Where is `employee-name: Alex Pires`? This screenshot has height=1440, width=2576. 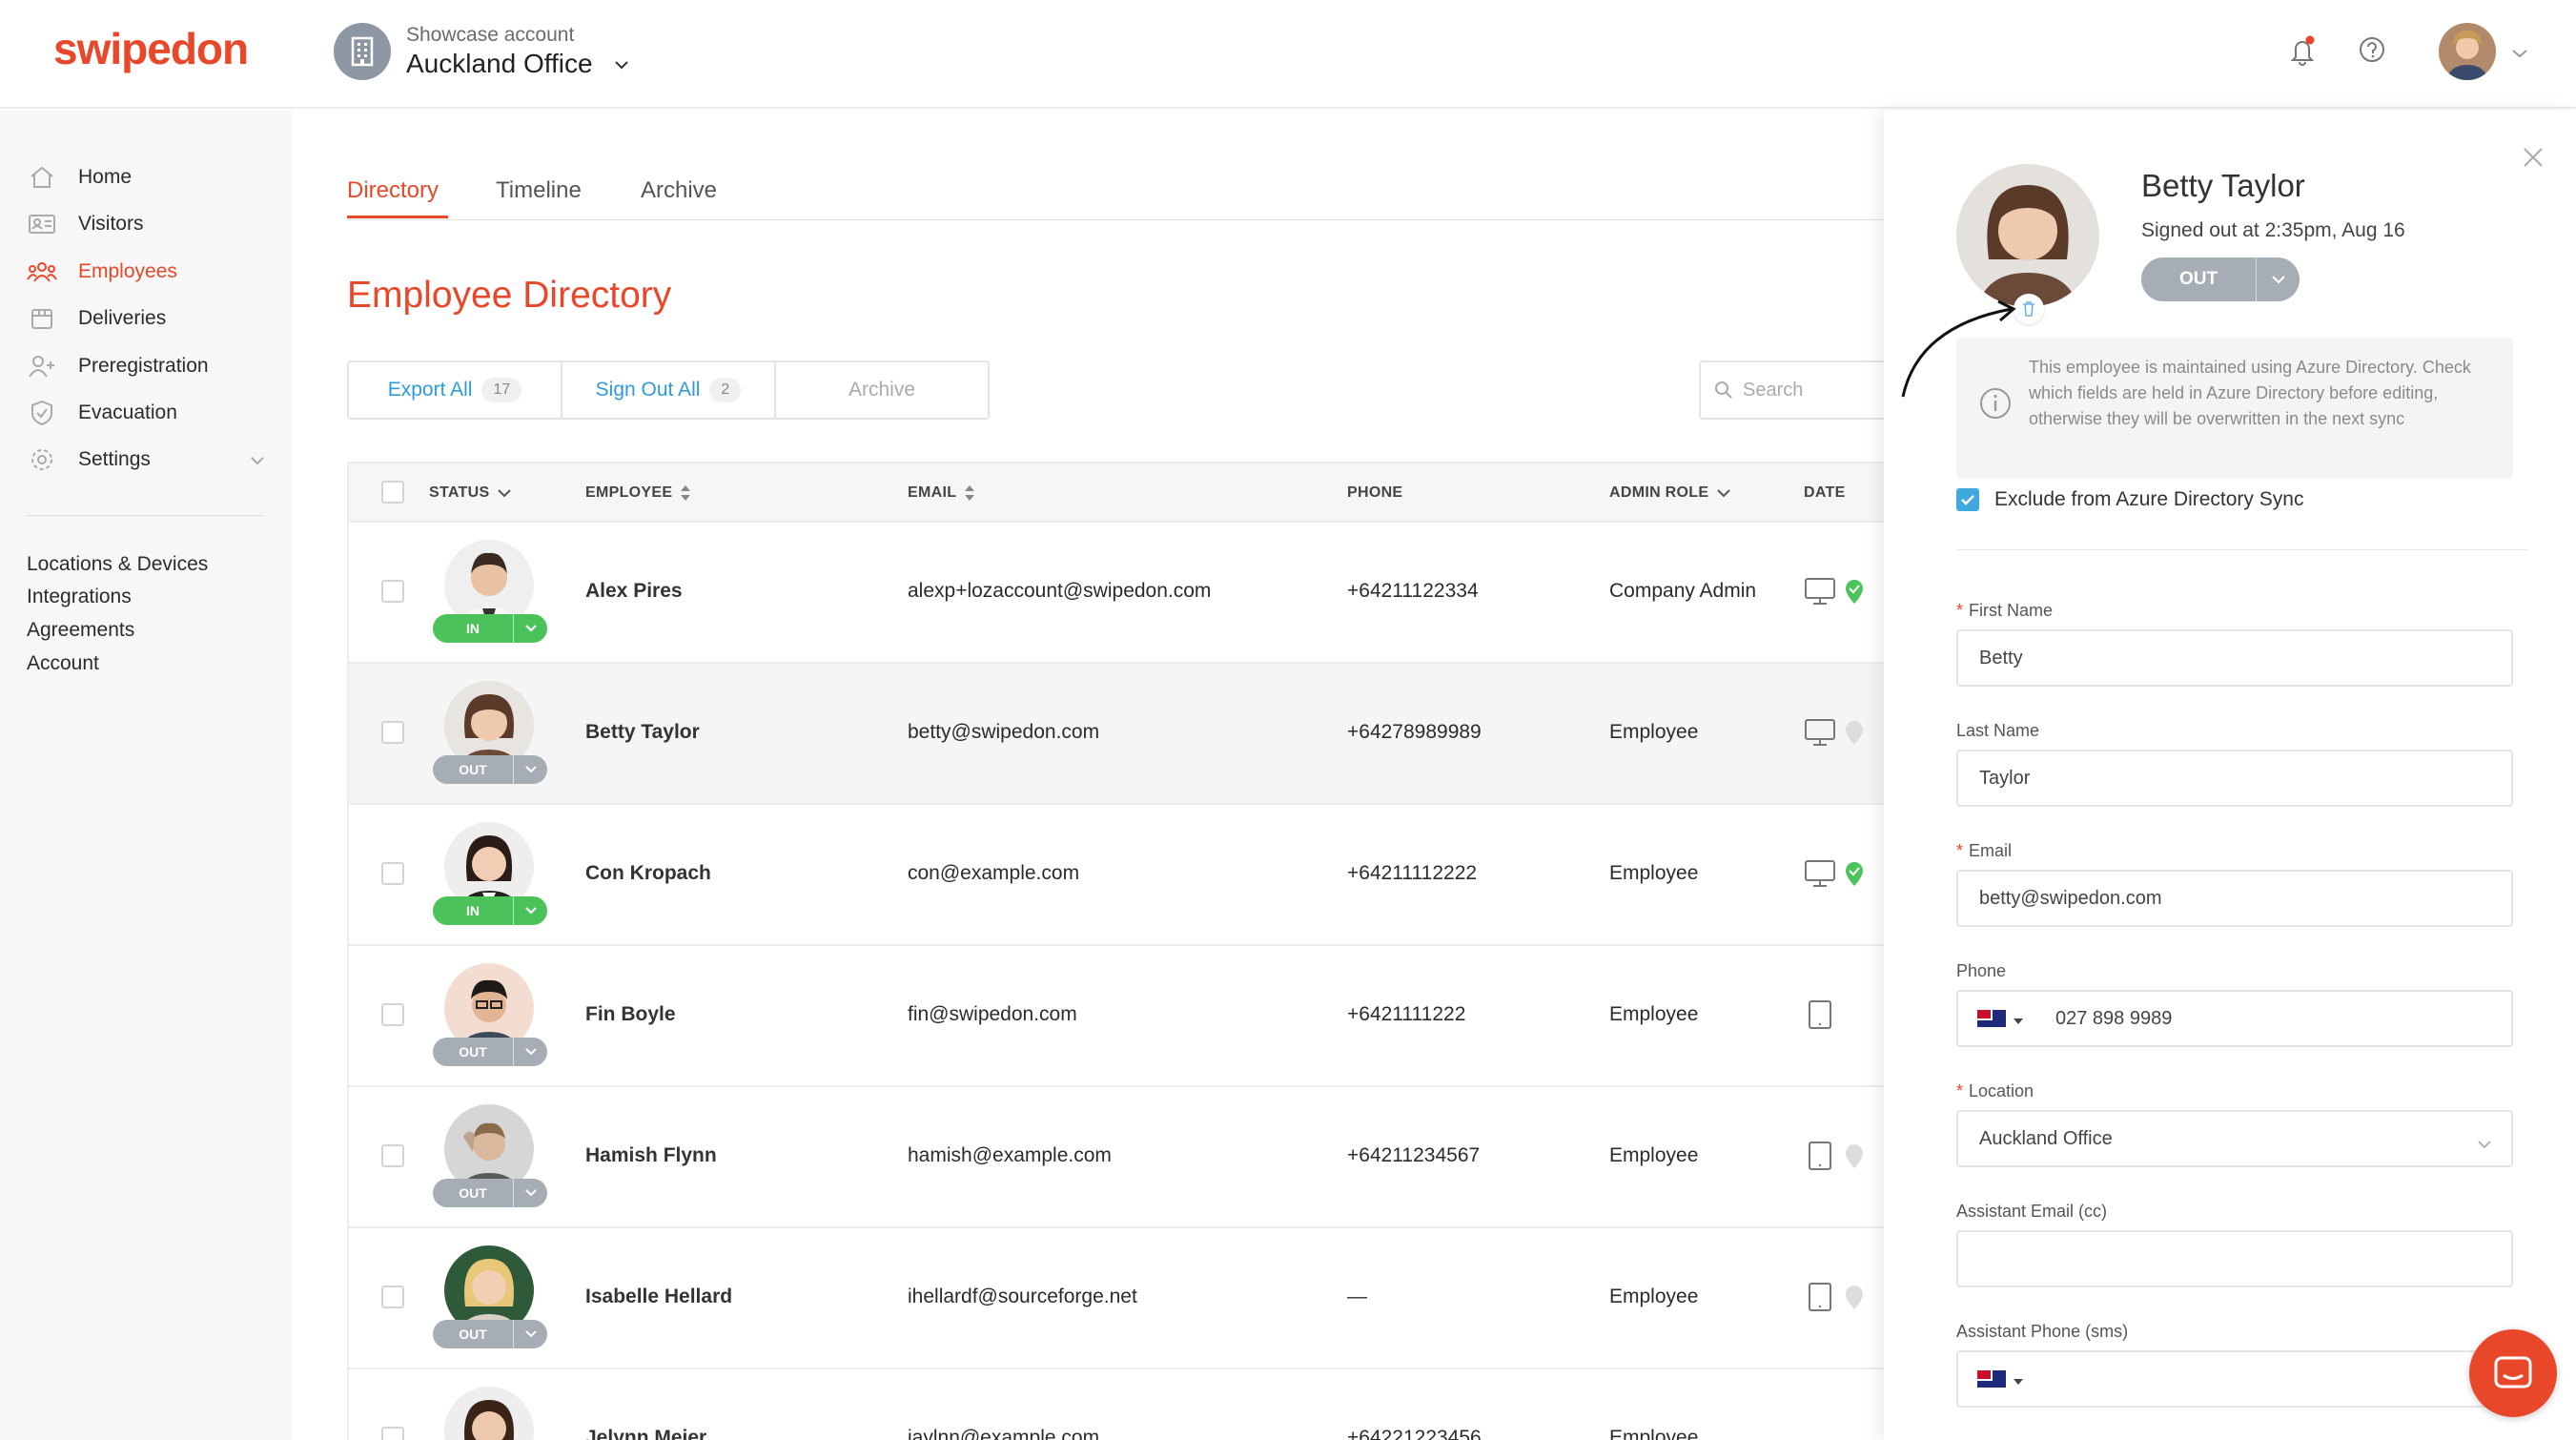
employee-name: Alex Pires is located at coordinates (634, 591).